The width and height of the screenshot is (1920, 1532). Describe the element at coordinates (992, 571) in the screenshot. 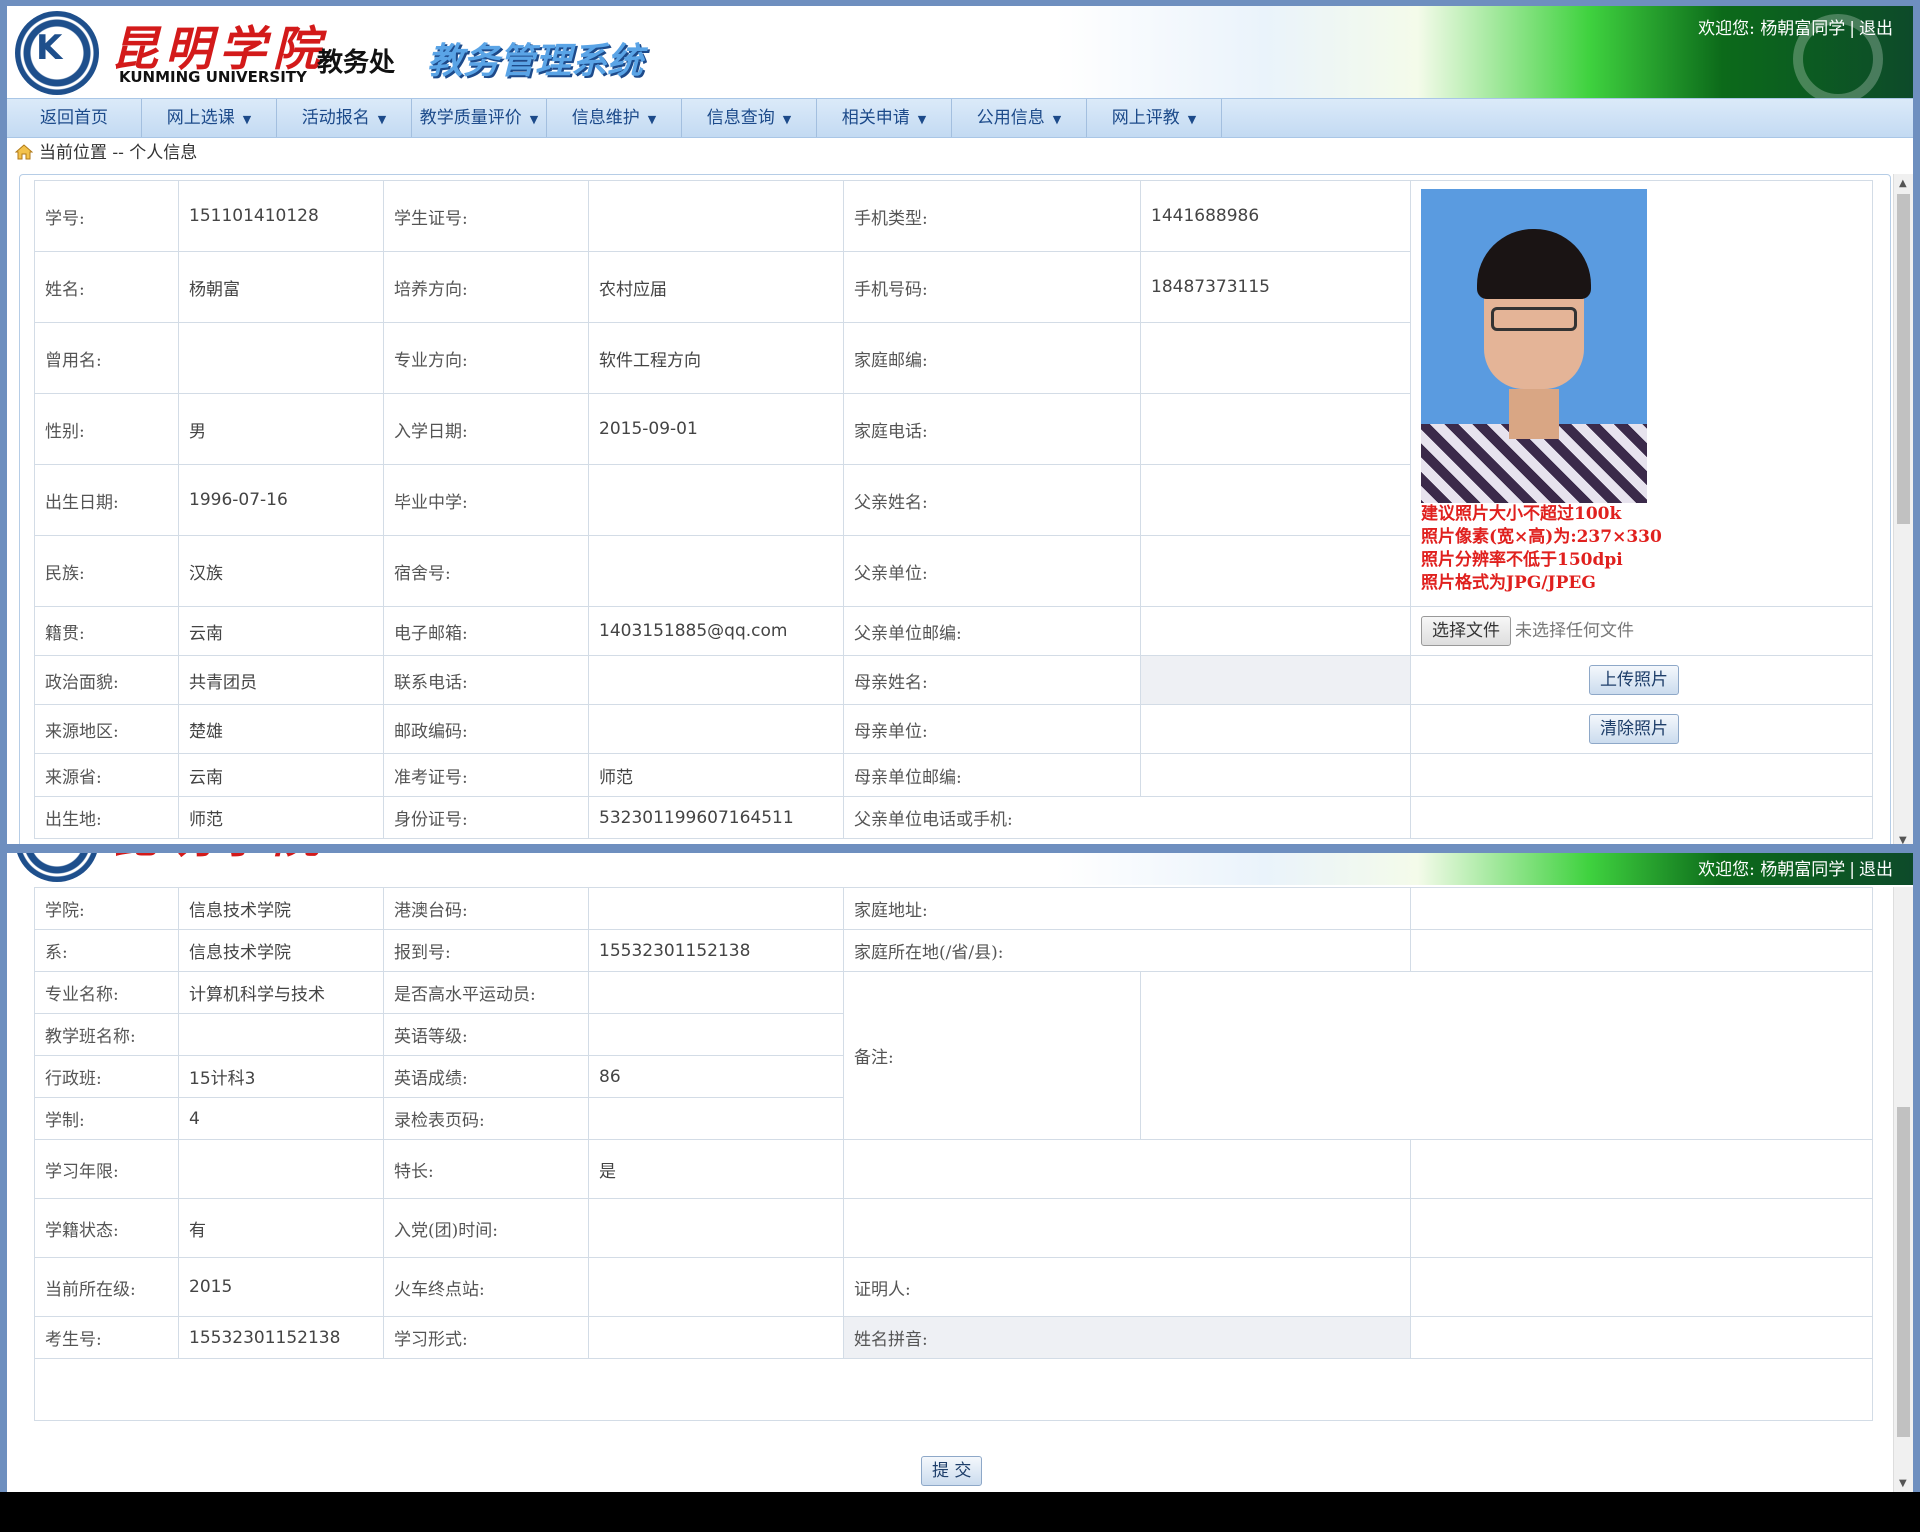

I see `field-label: 父亲单位:` at that location.